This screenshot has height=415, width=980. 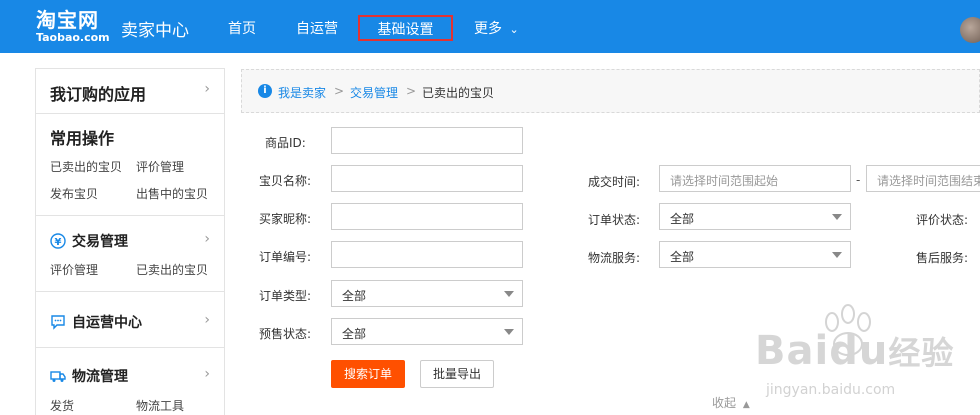 I want to click on label-review-status: 评价状态:, so click(x=942, y=220).